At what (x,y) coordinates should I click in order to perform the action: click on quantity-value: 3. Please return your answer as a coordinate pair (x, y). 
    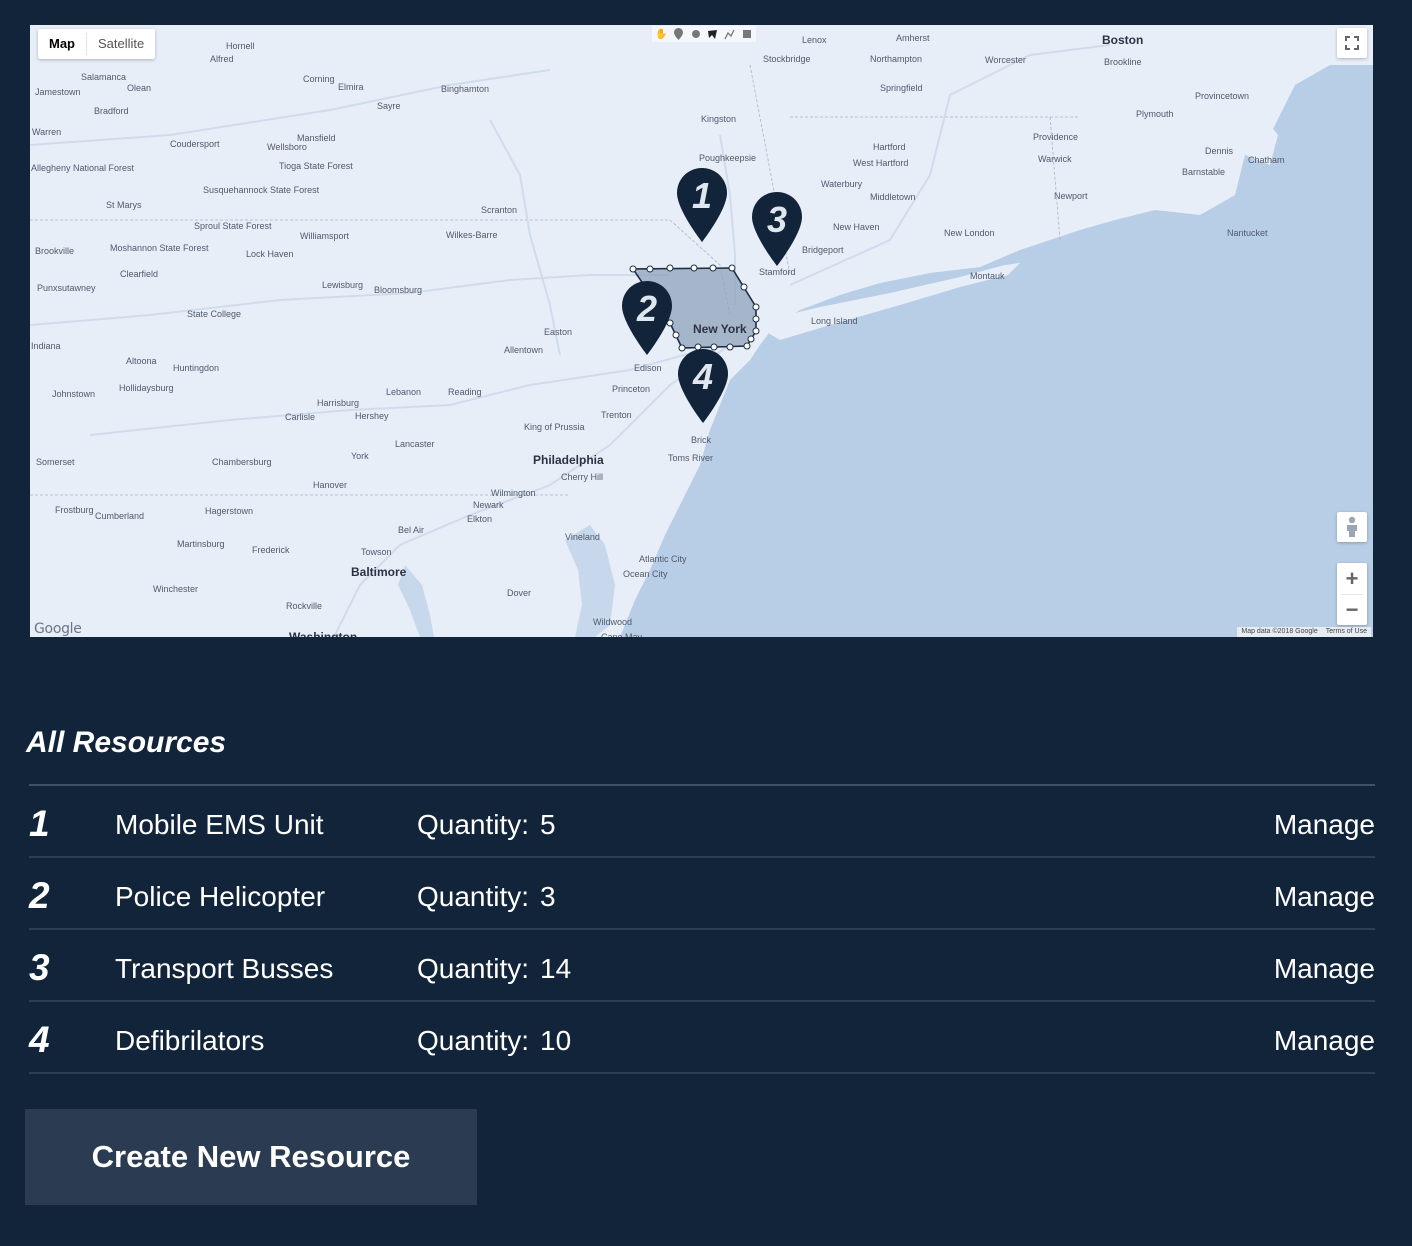
    Looking at the image, I should click on (548, 896).